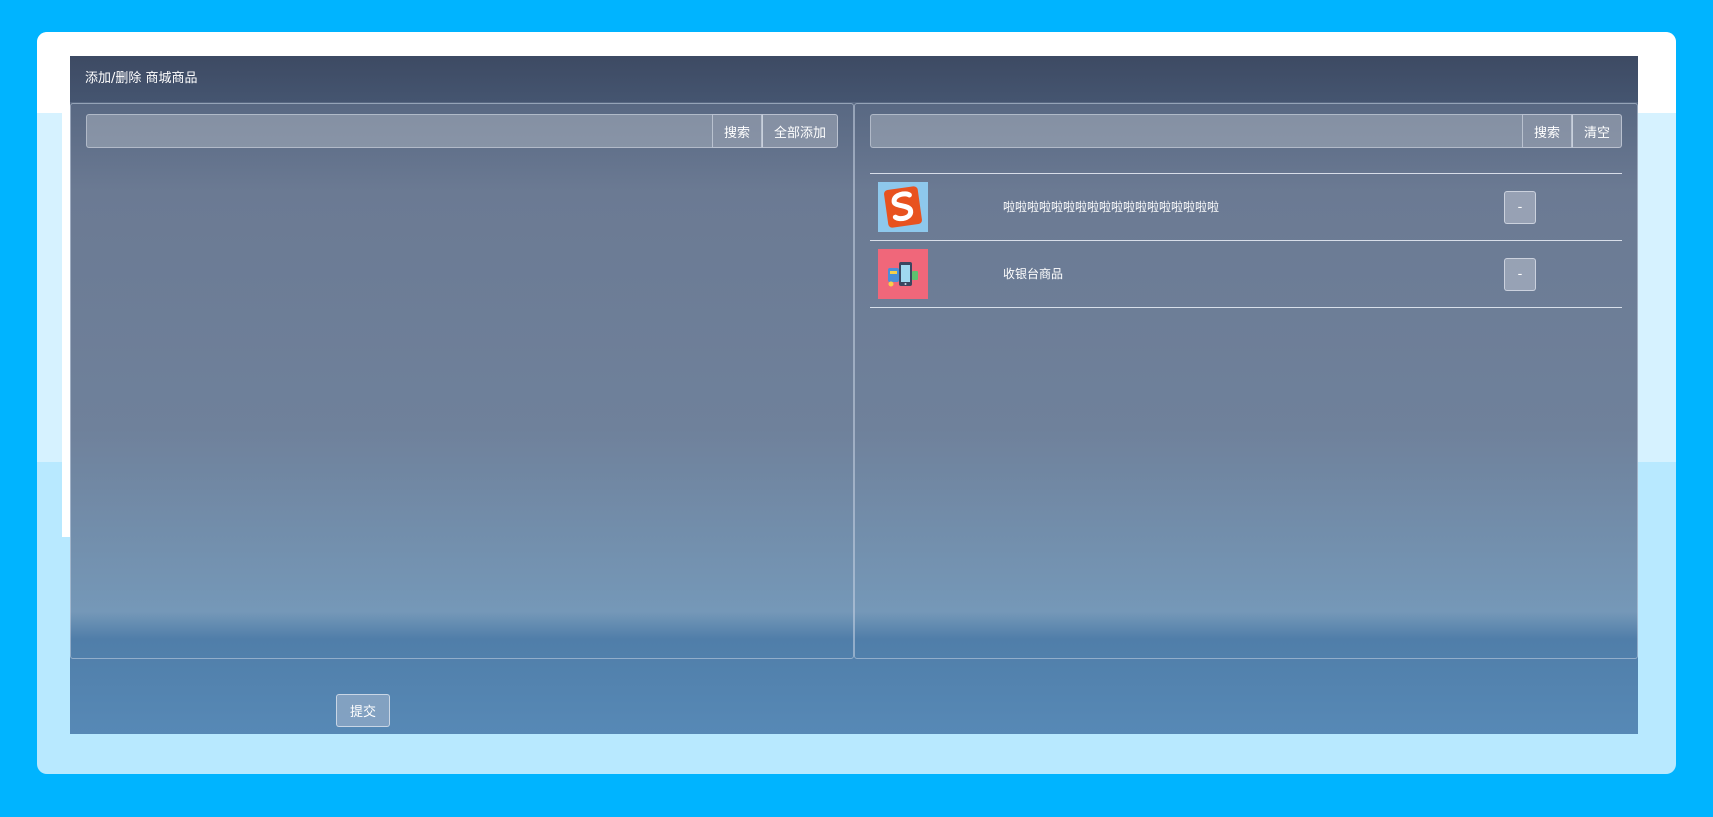  I want to click on clear-button: 清空, so click(1596, 131).